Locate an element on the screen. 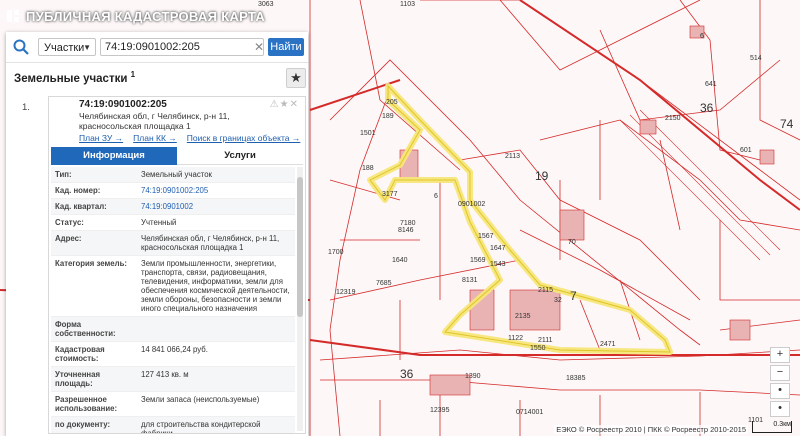  info-row-value: для строительства кондитерской фабрики, is located at coordinates (201, 427).